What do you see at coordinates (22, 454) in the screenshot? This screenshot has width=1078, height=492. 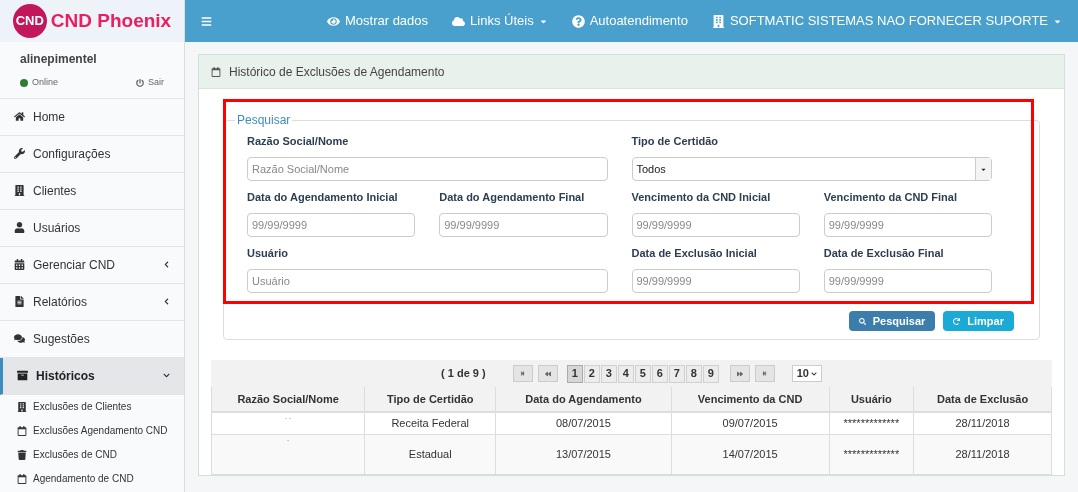 I see `trash-icon` at bounding box center [22, 454].